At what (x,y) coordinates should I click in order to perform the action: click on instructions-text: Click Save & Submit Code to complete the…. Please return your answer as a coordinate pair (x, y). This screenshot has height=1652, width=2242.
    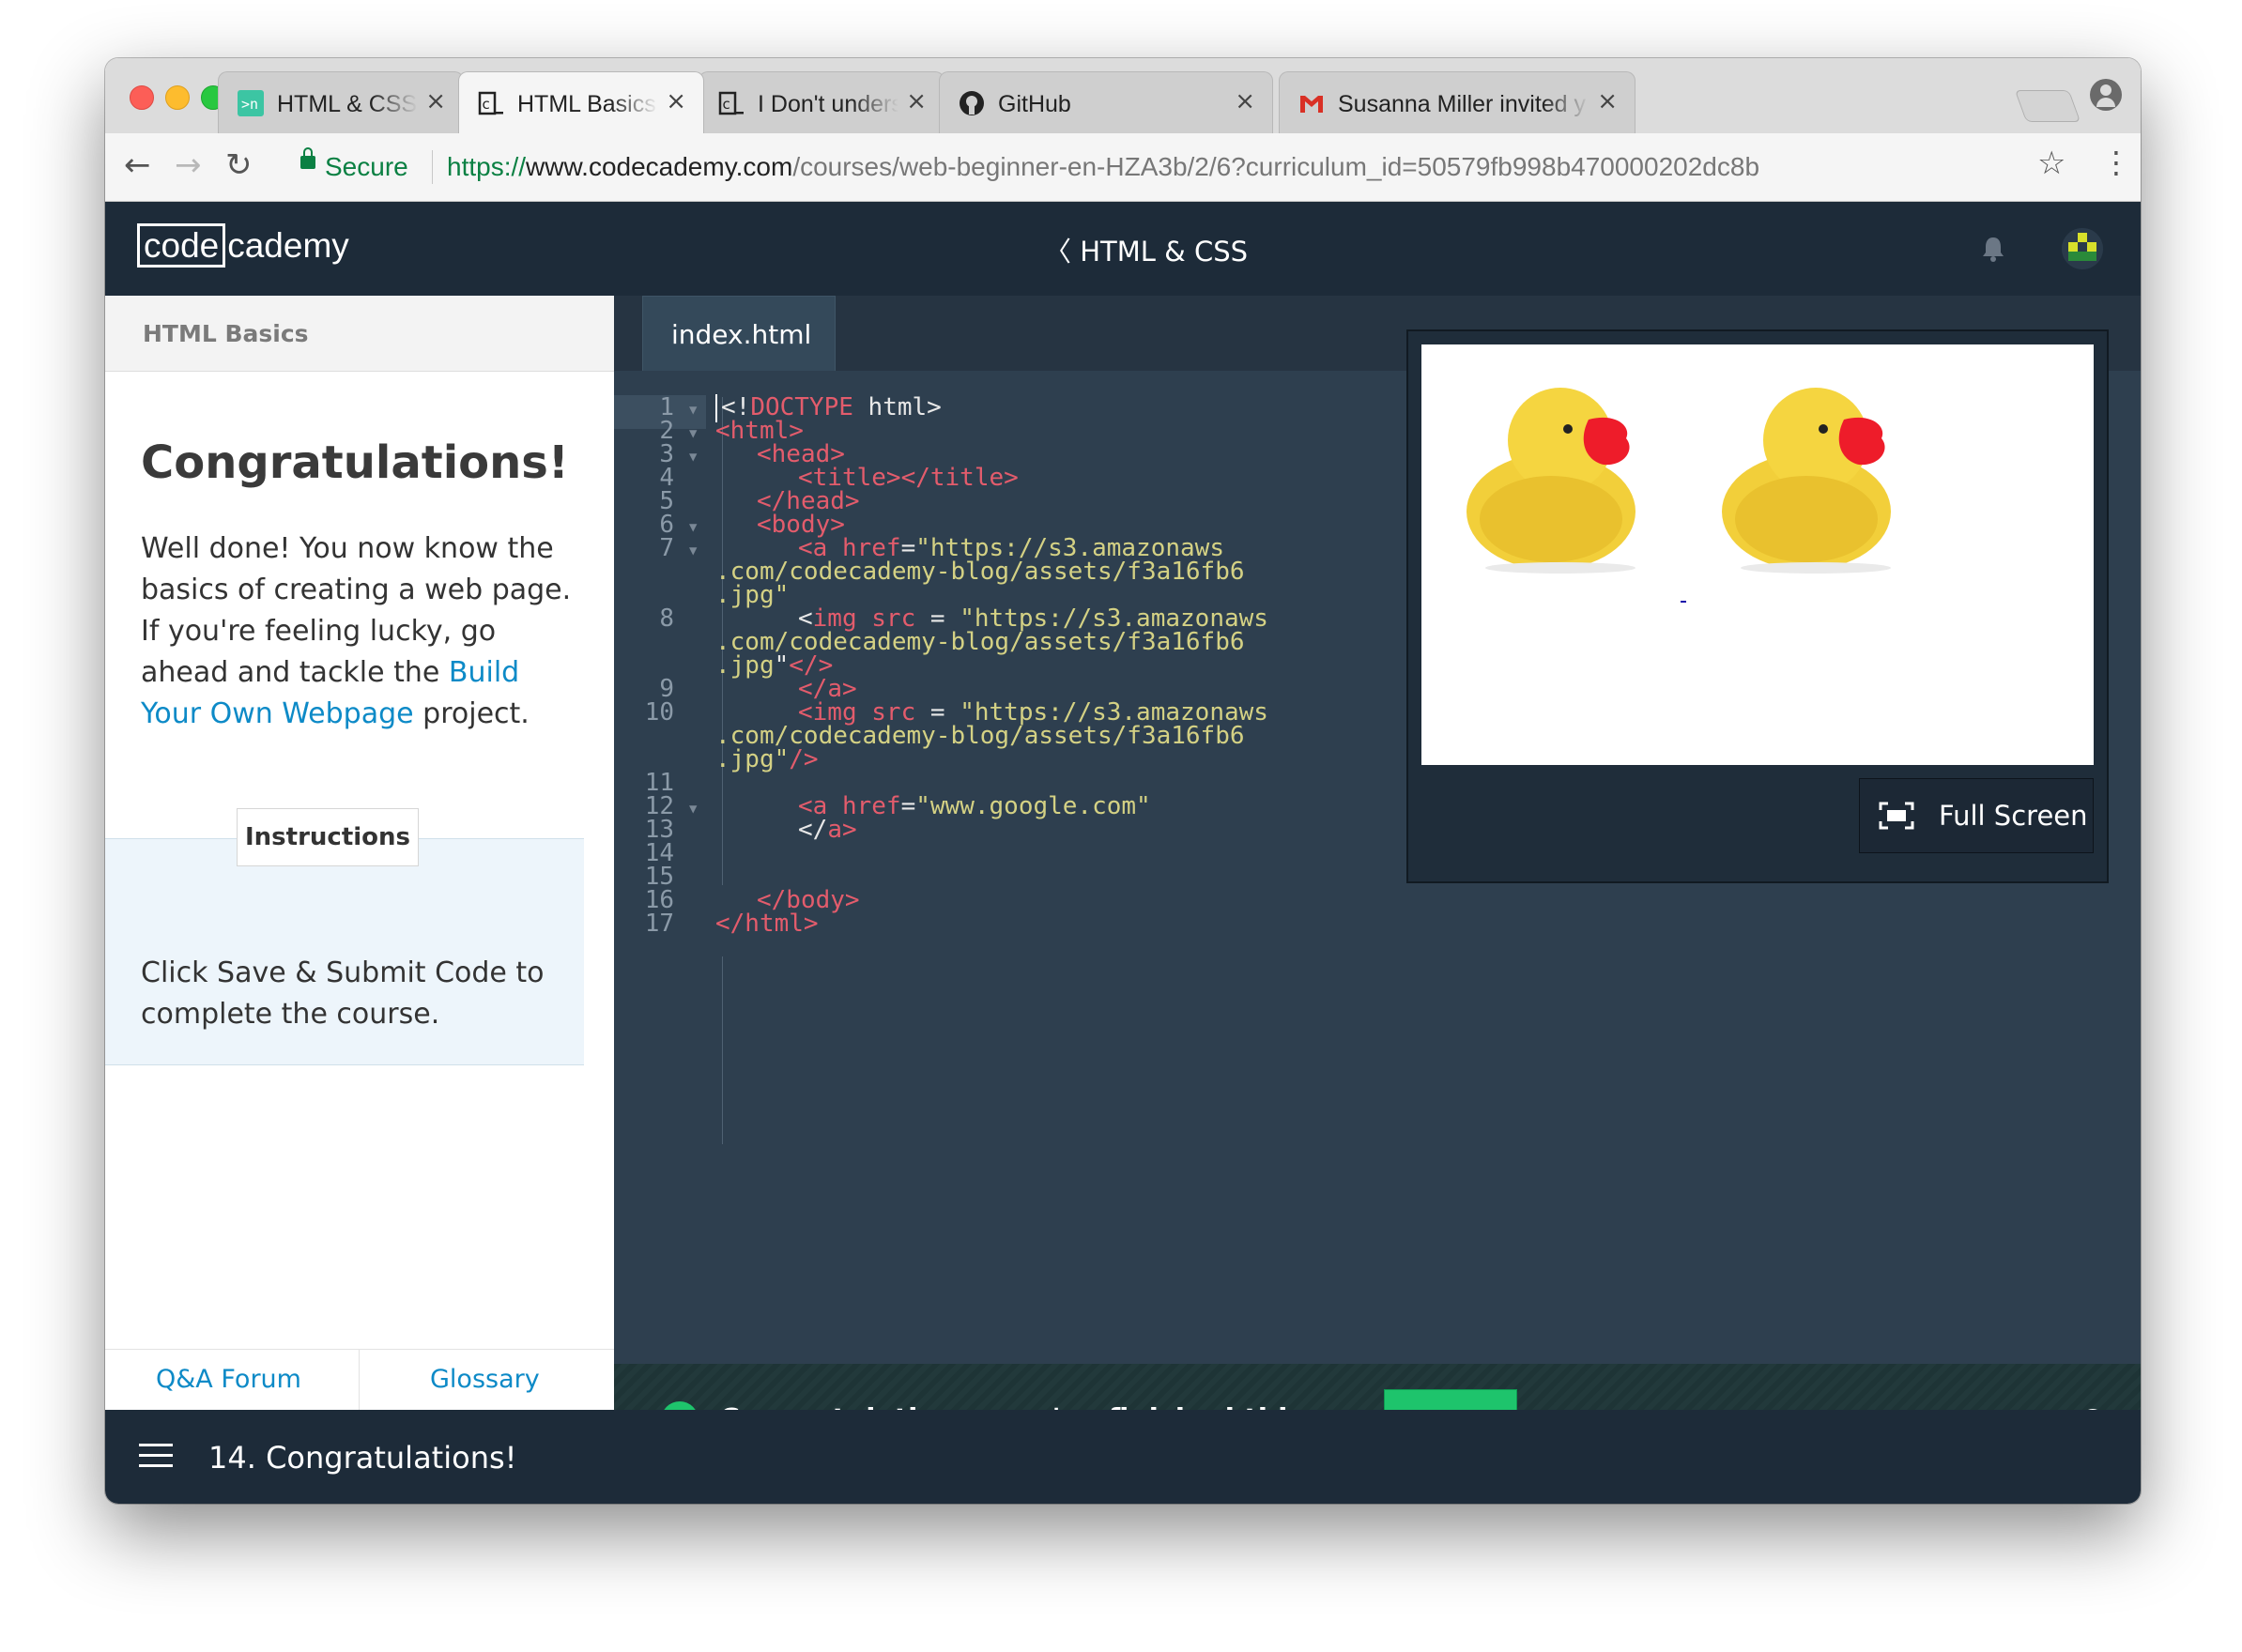
    Looking at the image, I should click on (343, 993).